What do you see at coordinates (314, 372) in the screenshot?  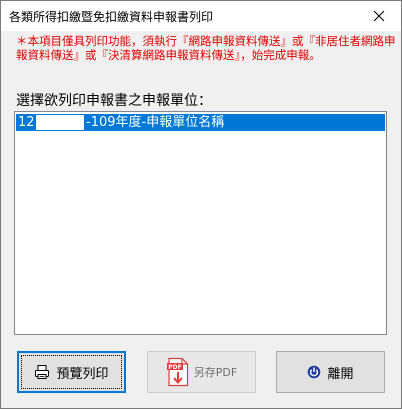 I see `exit-icon` at bounding box center [314, 372].